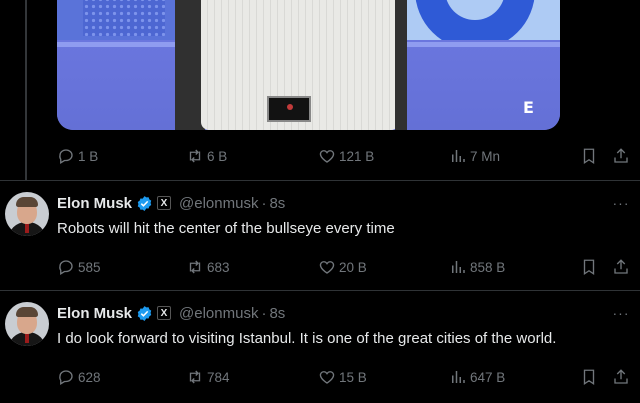 This screenshot has width=640, height=403. Describe the element at coordinates (488, 267) in the screenshot. I see `view-count: 858 B` at that location.